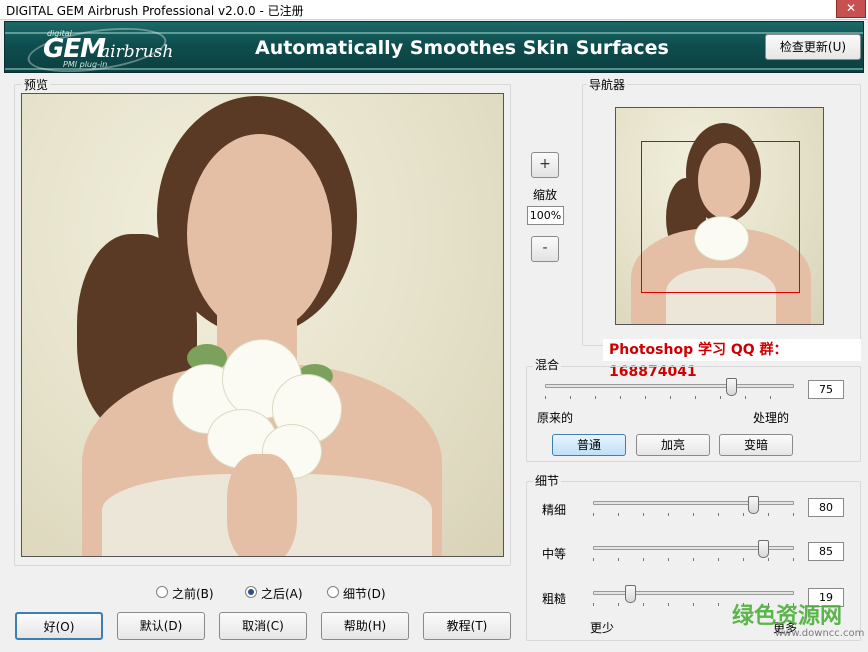 The height and width of the screenshot is (652, 868). I want to click on detail-coarse-track, so click(693, 593).